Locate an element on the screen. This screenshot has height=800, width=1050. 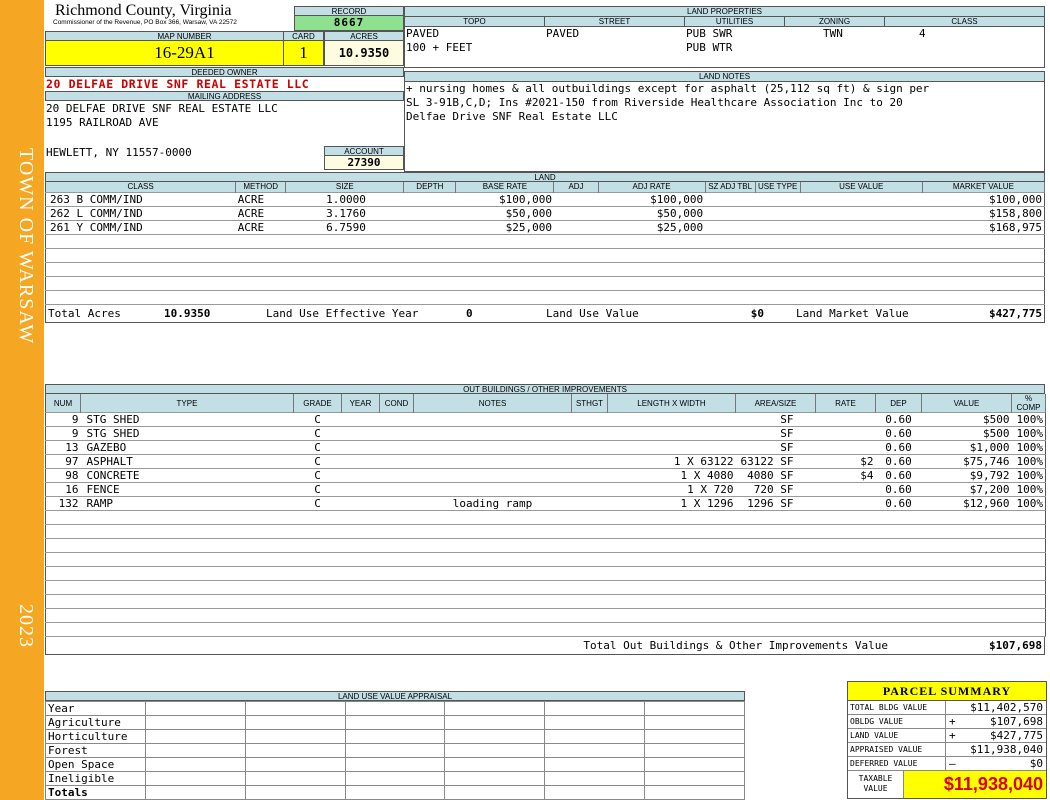
table-row: Ineligible is located at coordinates (395, 778).